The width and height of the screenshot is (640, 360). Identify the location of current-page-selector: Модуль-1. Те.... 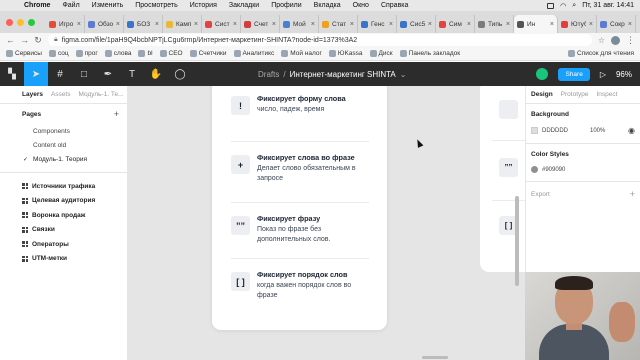
(100, 94).